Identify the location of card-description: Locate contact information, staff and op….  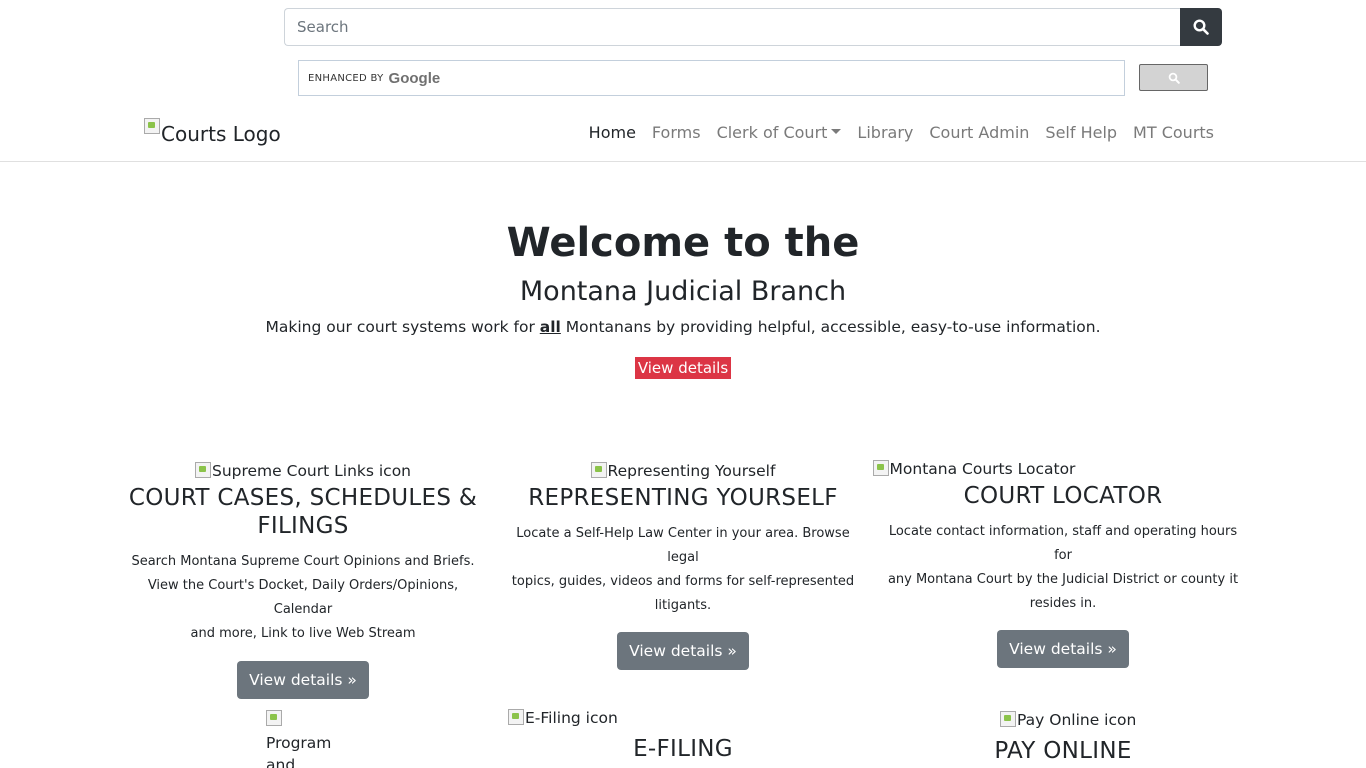
(1063, 568).